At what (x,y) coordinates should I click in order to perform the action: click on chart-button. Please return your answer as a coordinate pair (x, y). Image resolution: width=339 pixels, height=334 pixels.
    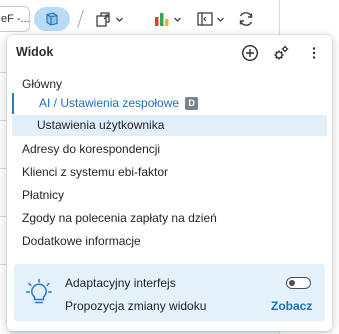
    Looking at the image, I should click on (167, 19).